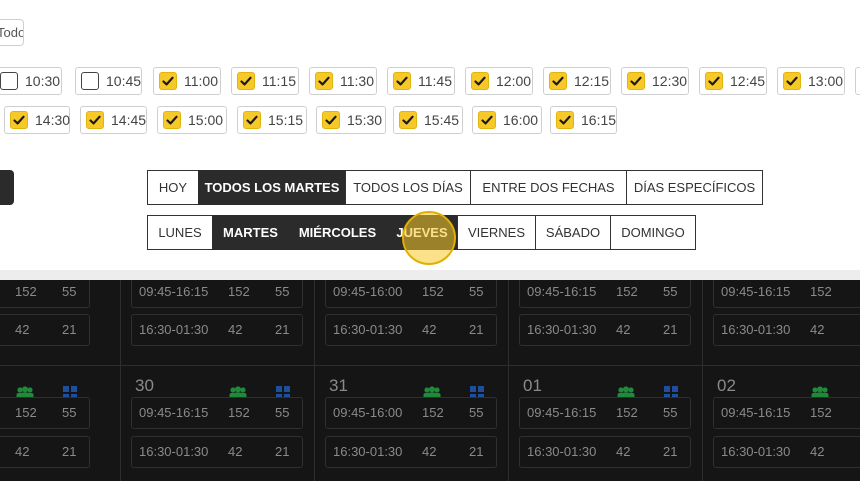  Describe the element at coordinates (338, 385) in the screenshot. I see `calendar-day-number: 31` at that location.